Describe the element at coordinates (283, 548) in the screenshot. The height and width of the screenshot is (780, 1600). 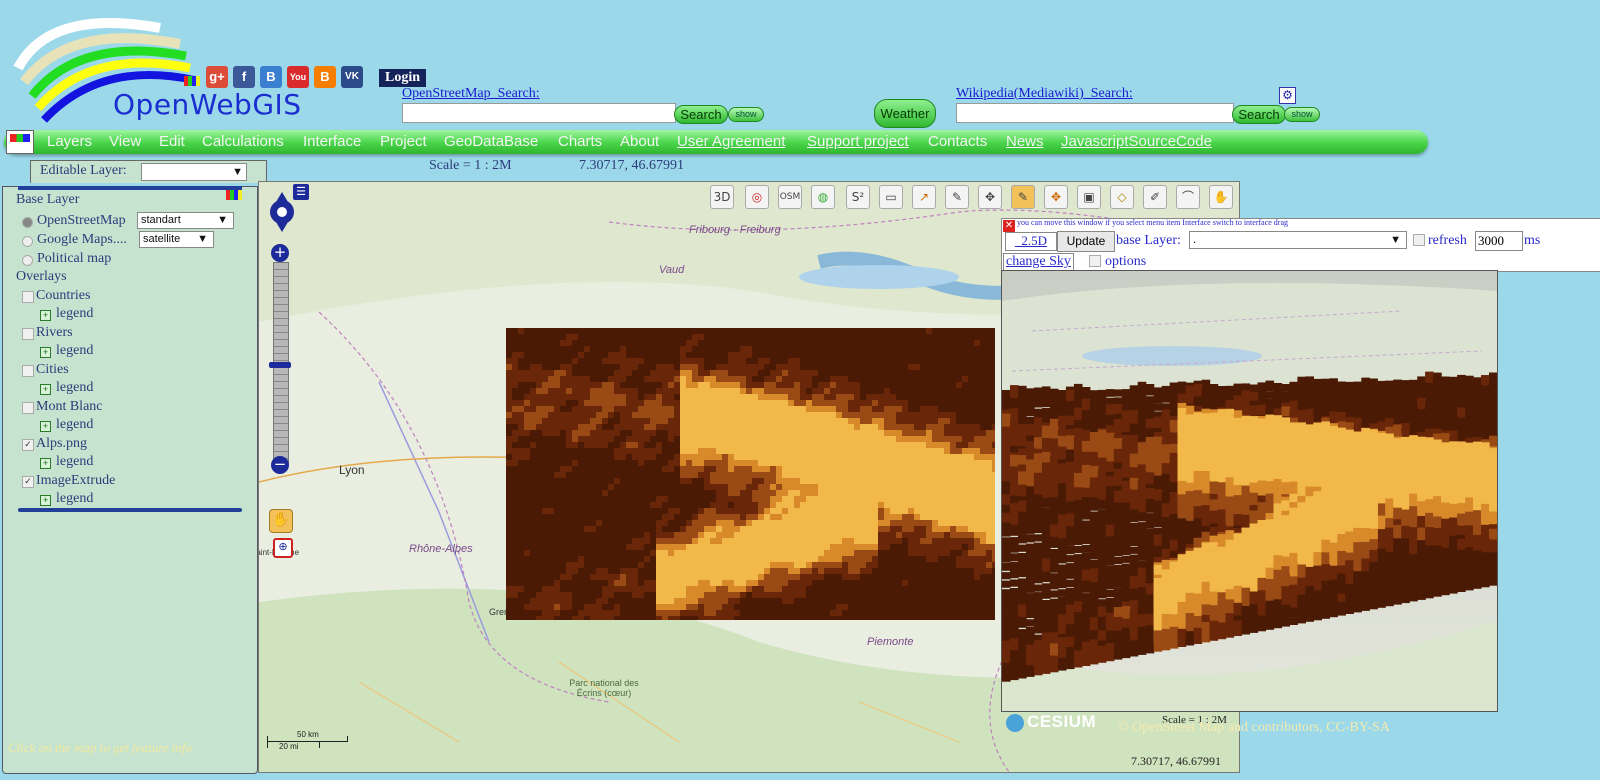
I see `zoom-box-icon: ⊕` at that location.